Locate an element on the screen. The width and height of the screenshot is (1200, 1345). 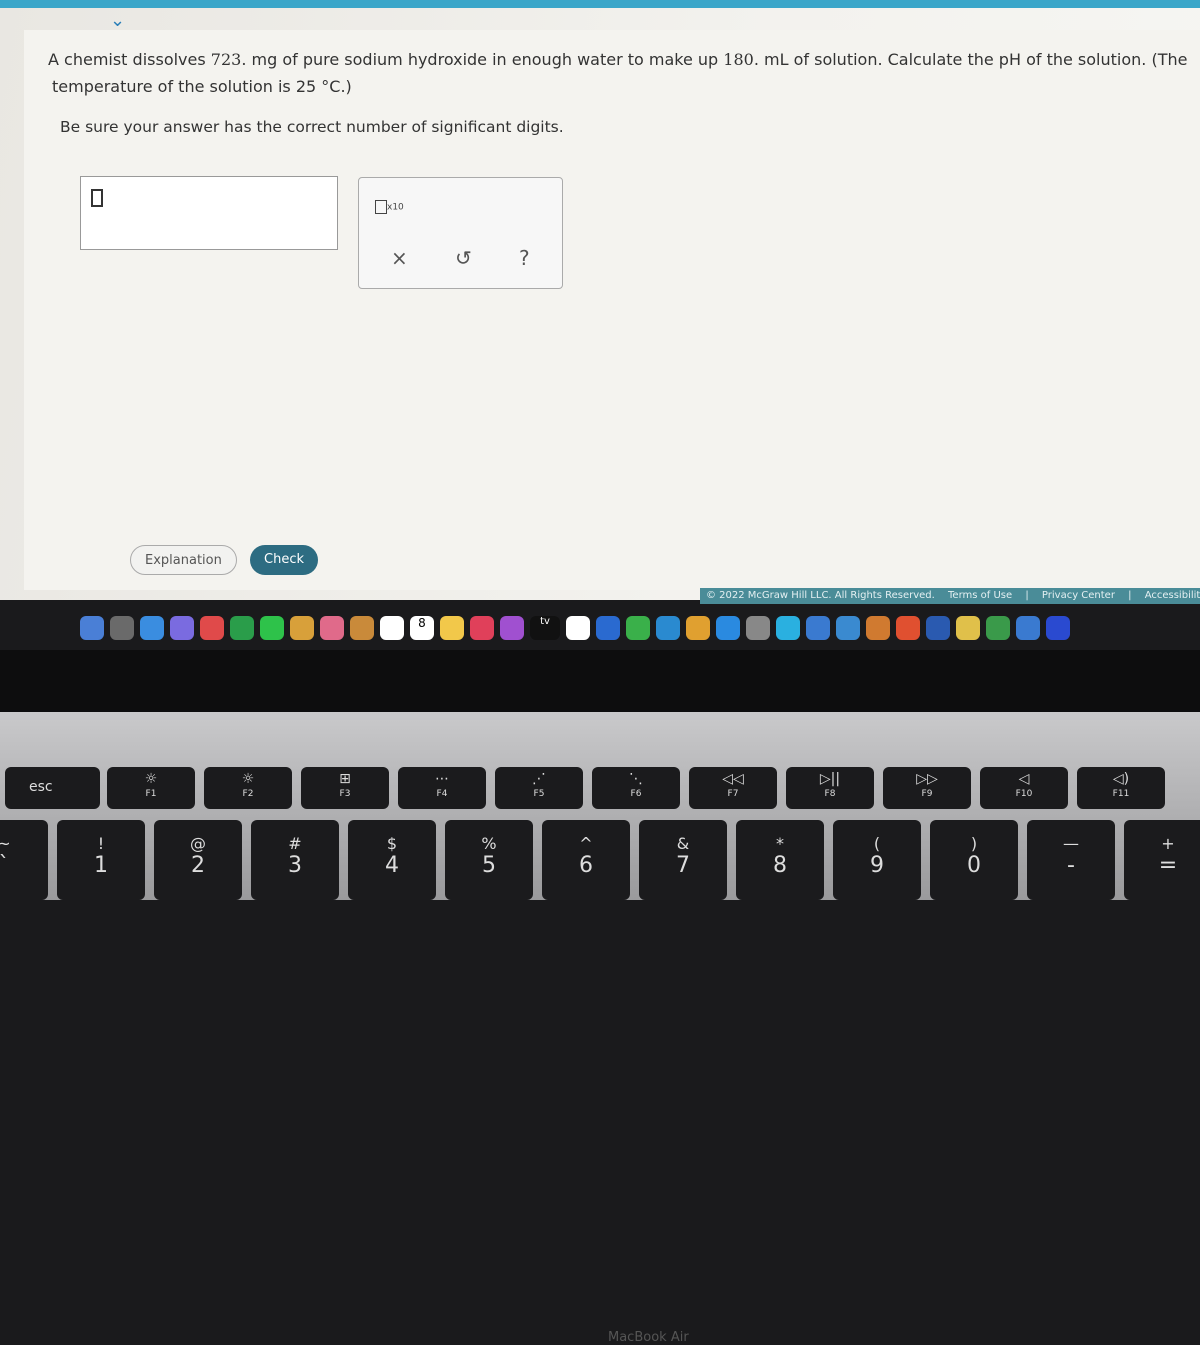
scientific-notation-button: x10 is located at coordinates (389, 207).